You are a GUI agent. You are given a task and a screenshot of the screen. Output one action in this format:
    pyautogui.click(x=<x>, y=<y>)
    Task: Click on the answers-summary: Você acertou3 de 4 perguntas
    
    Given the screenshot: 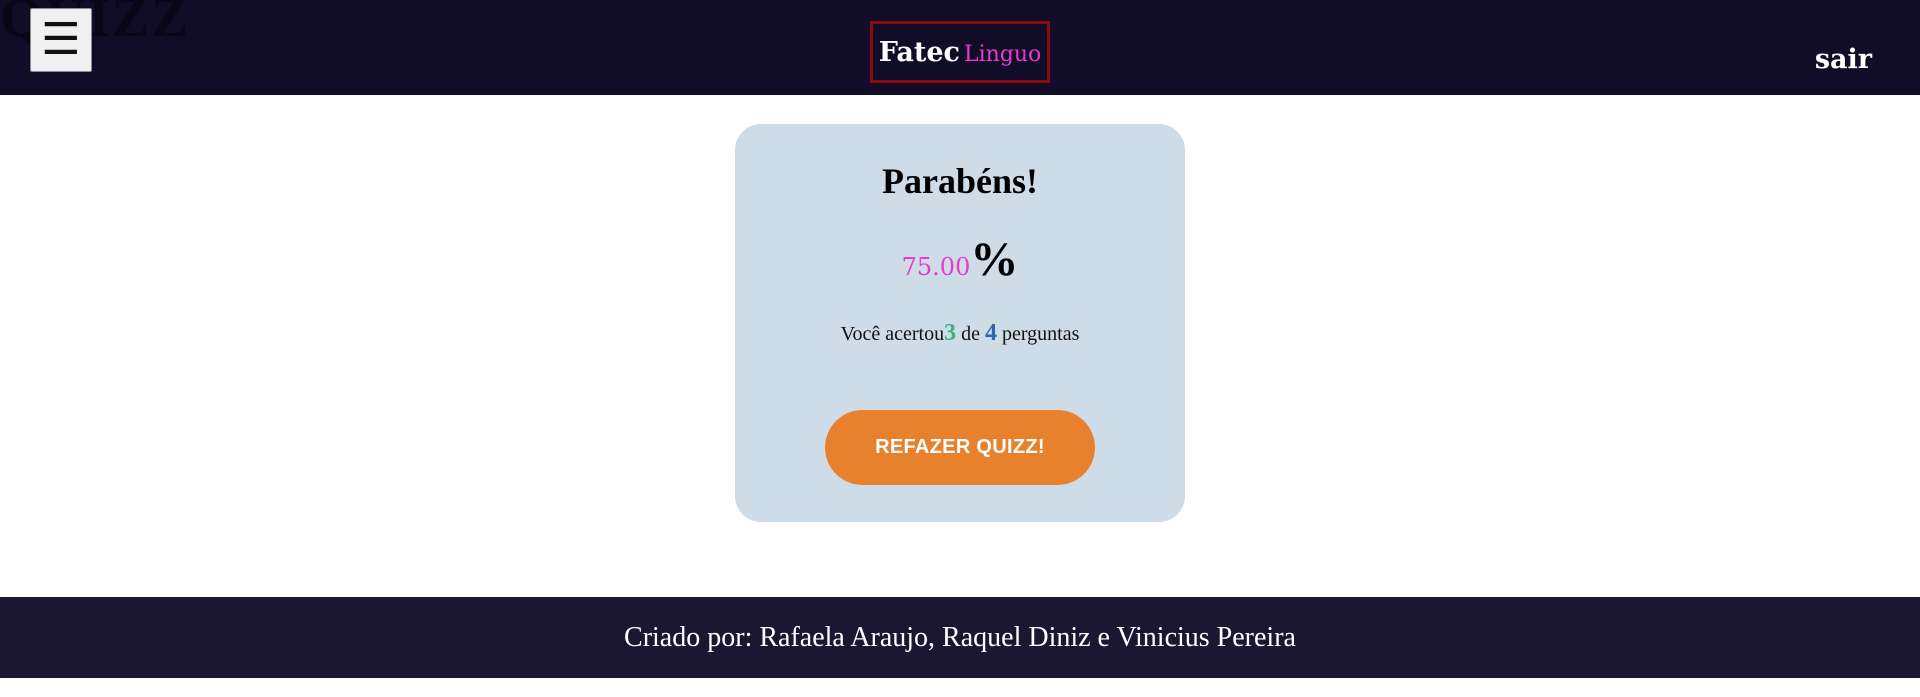 What is the action you would take?
    pyautogui.click(x=960, y=333)
    